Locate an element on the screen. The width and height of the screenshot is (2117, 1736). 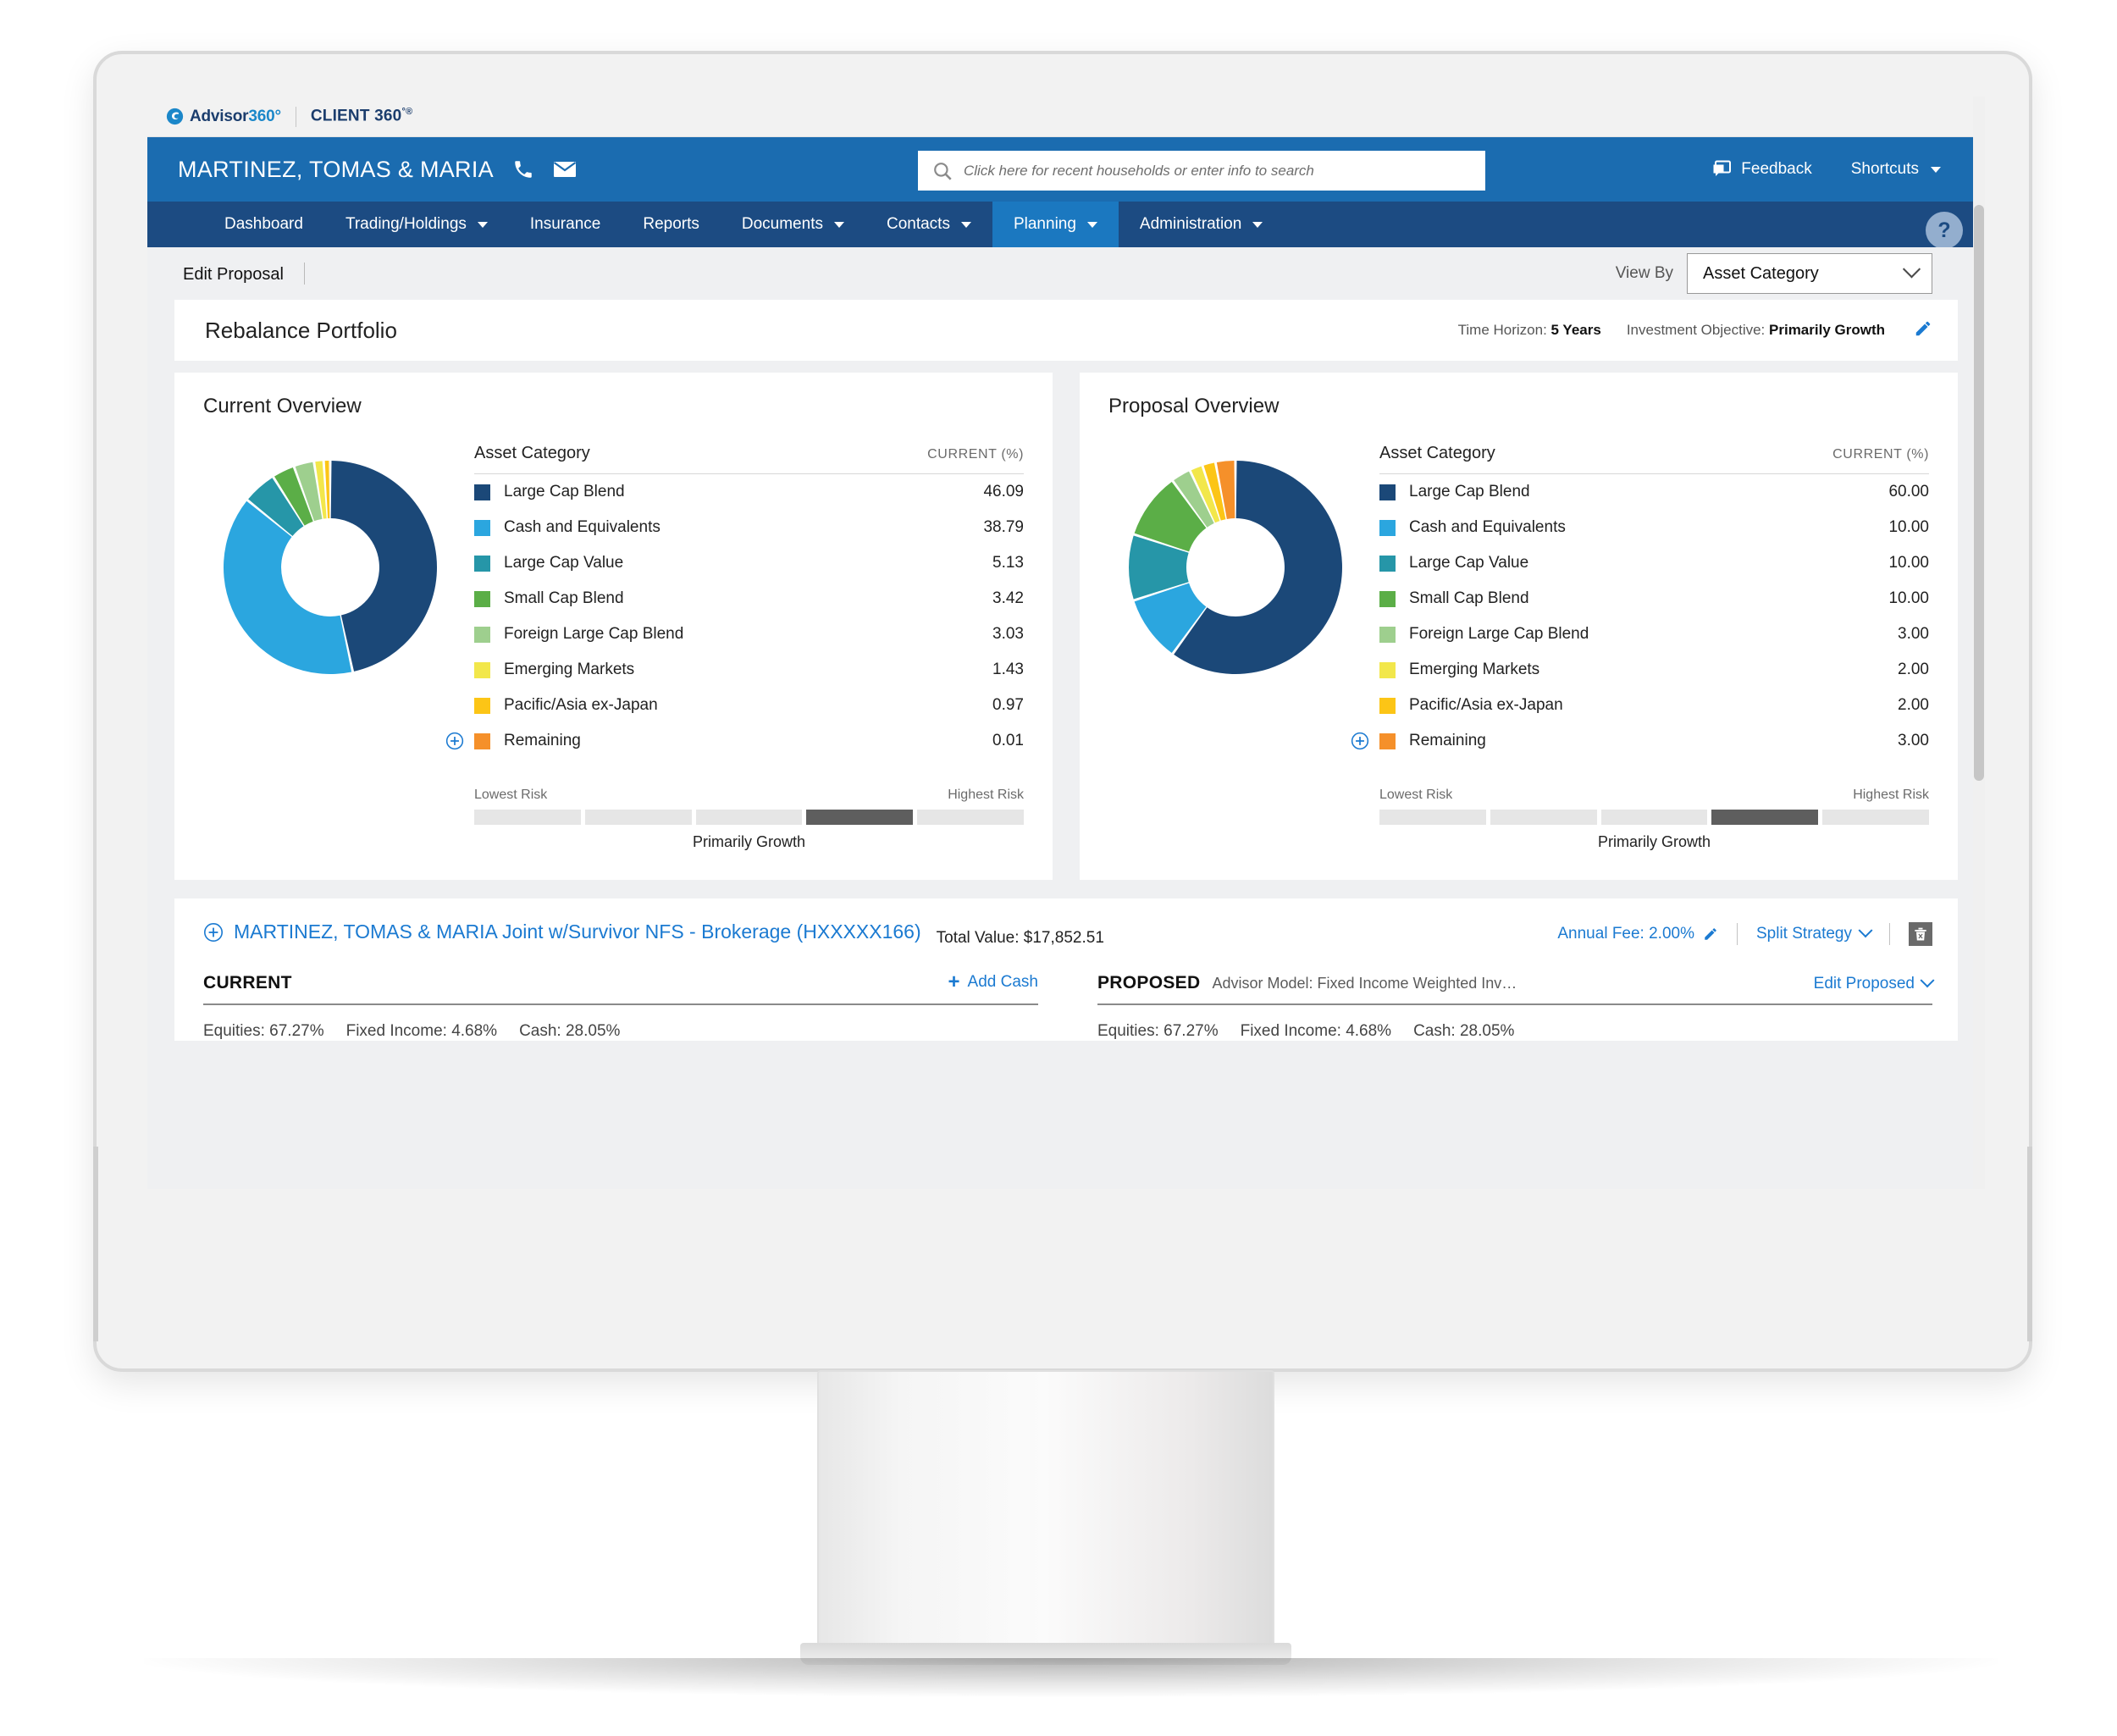
feedback-button: Feedback is located at coordinates (1761, 169).